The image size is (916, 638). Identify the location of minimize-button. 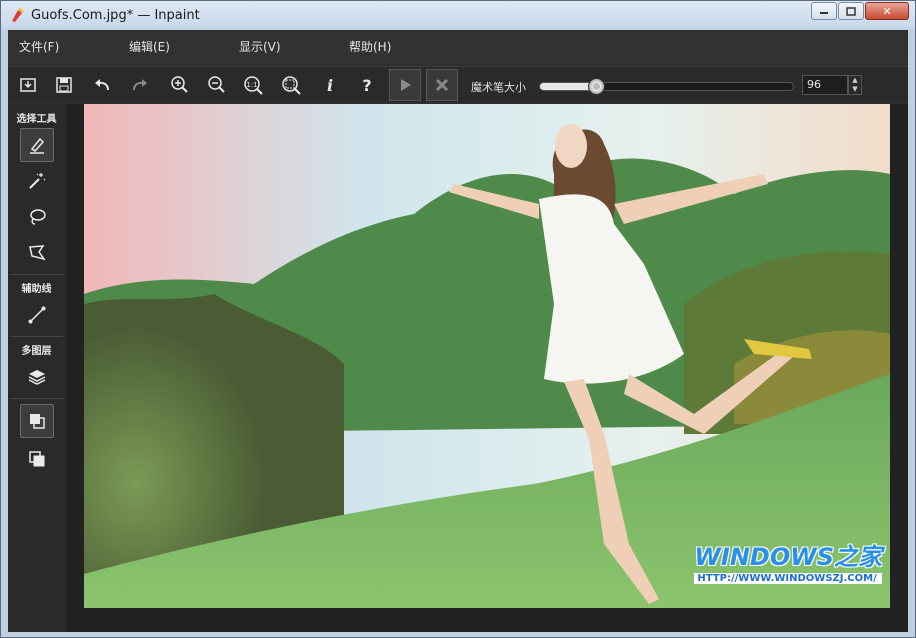
(824, 11).